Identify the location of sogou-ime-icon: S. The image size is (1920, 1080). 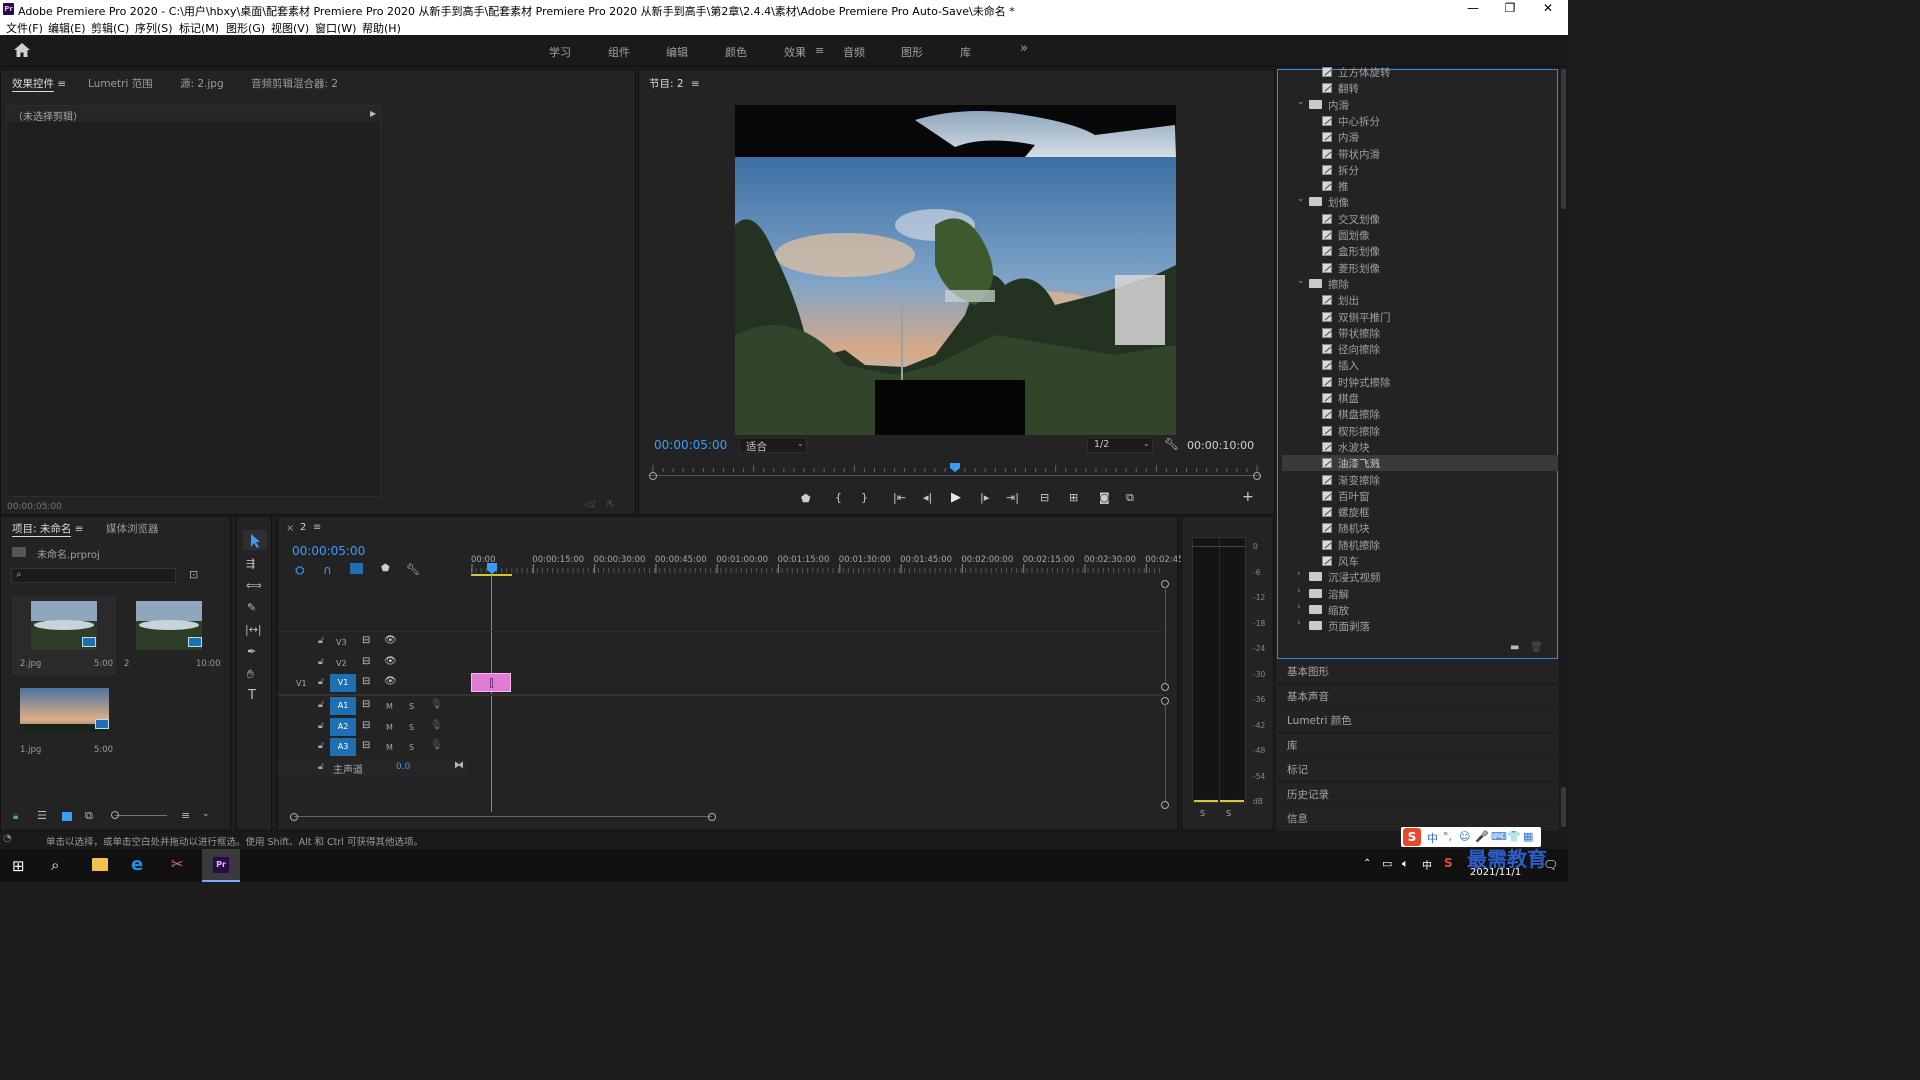
(1412, 837).